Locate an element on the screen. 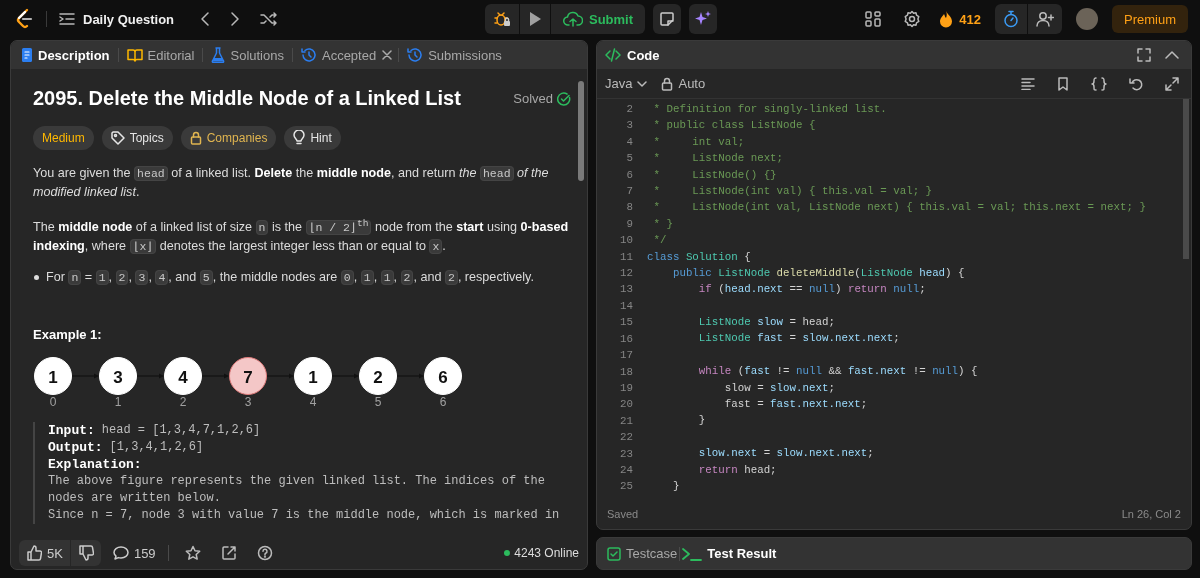 The width and height of the screenshot is (1200, 578). invite-button is located at coordinates (1045, 19).